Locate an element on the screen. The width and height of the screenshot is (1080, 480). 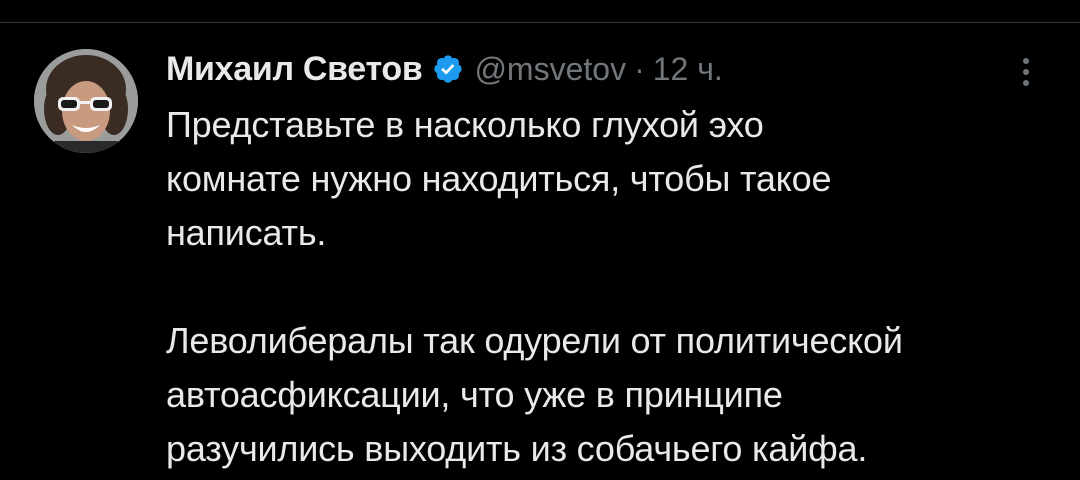
avatar-image is located at coordinates (86, 101).